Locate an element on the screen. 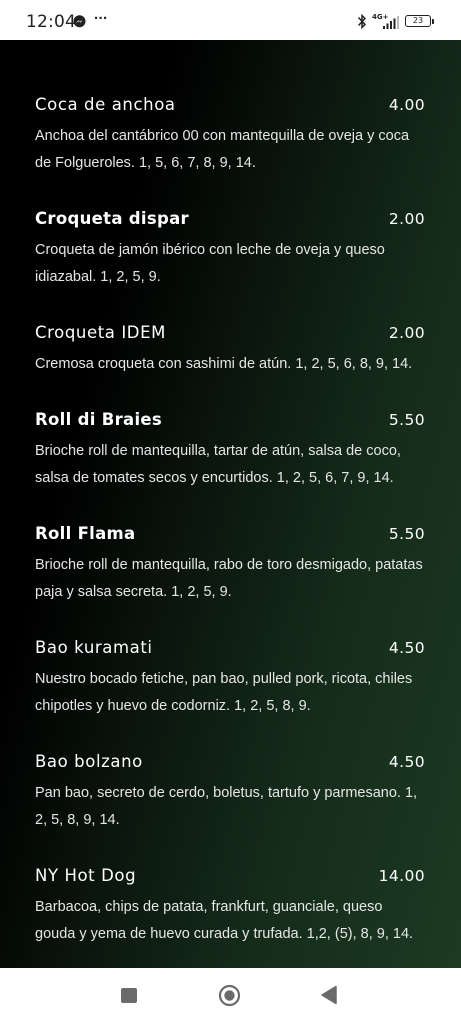  item-name: Coca de anchoa is located at coordinates (105, 104).